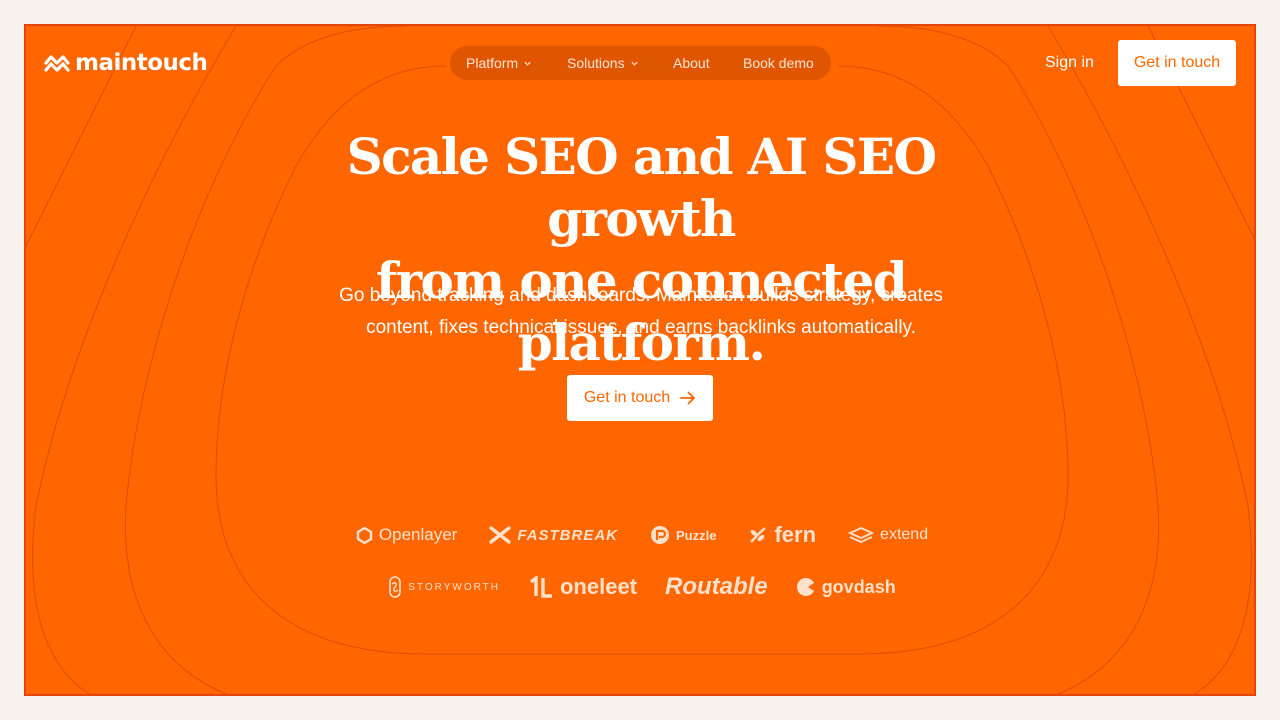 This screenshot has width=1280, height=720. What do you see at coordinates (364, 535) in the screenshot?
I see `openlayer-logo-icon` at bounding box center [364, 535].